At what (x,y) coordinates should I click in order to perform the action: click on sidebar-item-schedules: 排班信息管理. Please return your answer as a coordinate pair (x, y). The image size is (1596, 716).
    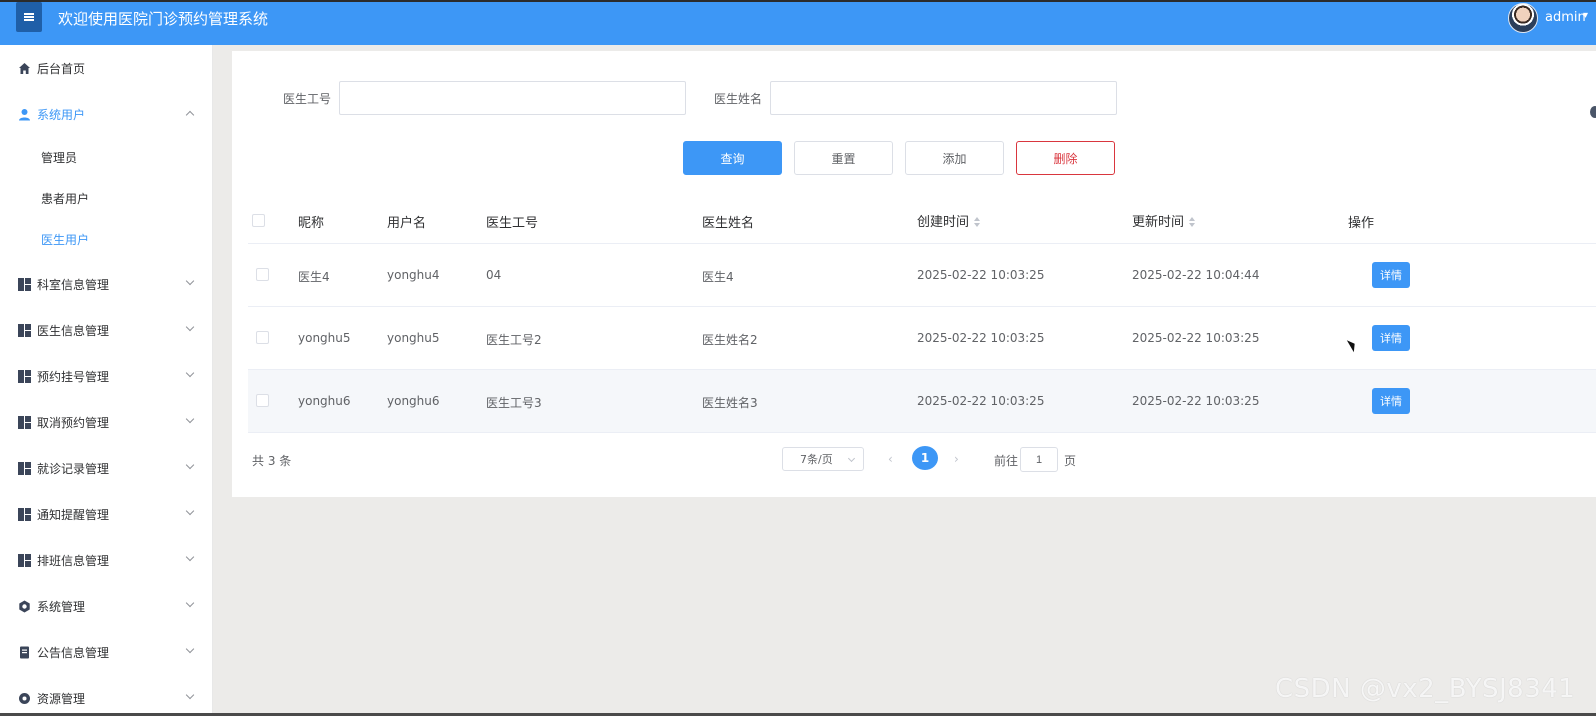
    Looking at the image, I should click on (106, 560).